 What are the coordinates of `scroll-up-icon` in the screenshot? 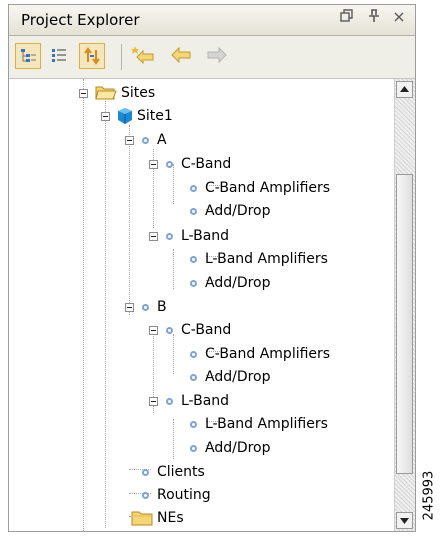 It's located at (404, 89).